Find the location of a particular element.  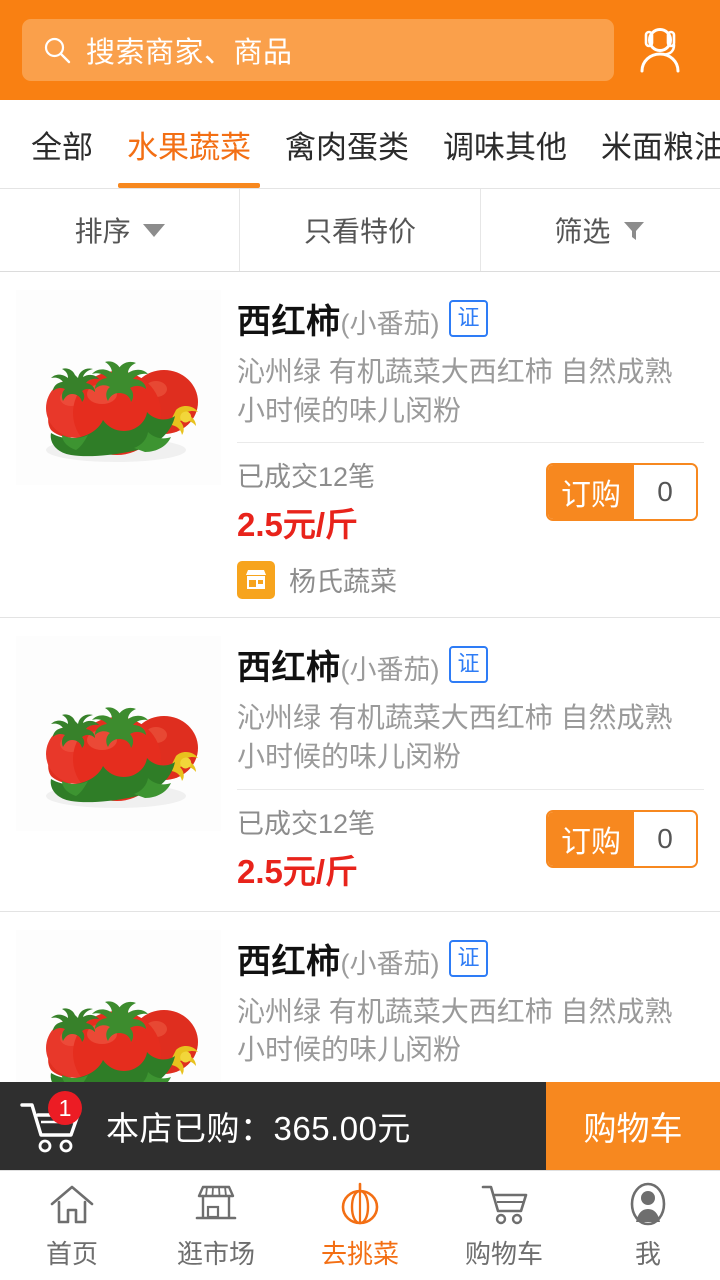

nav-label: 我 is located at coordinates (647, 1254).